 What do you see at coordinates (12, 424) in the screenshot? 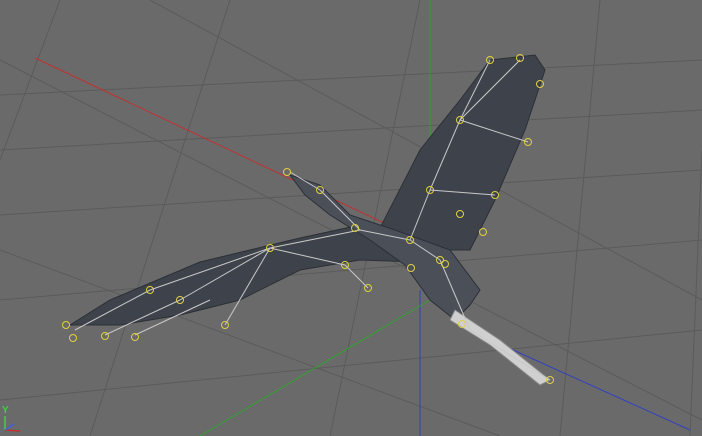
I see `axis-gizmo-icon` at bounding box center [12, 424].